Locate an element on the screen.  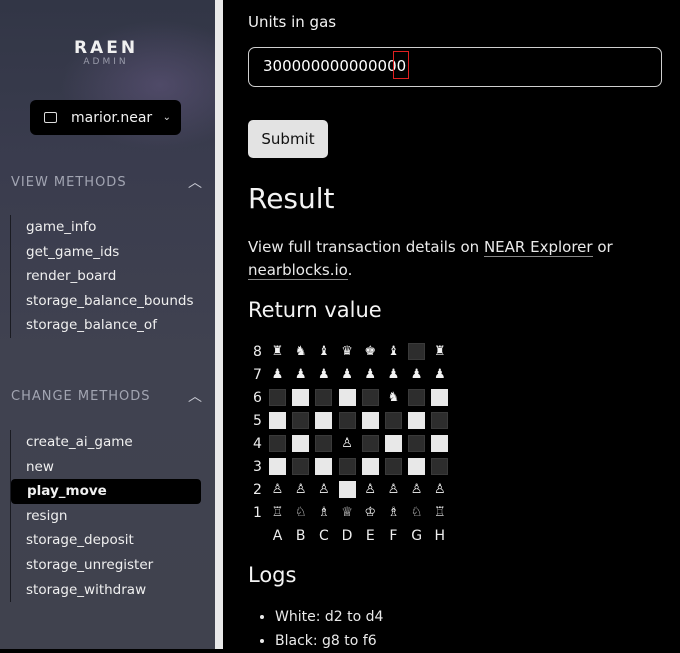
chess-piece: ♚ is located at coordinates (370, 351).